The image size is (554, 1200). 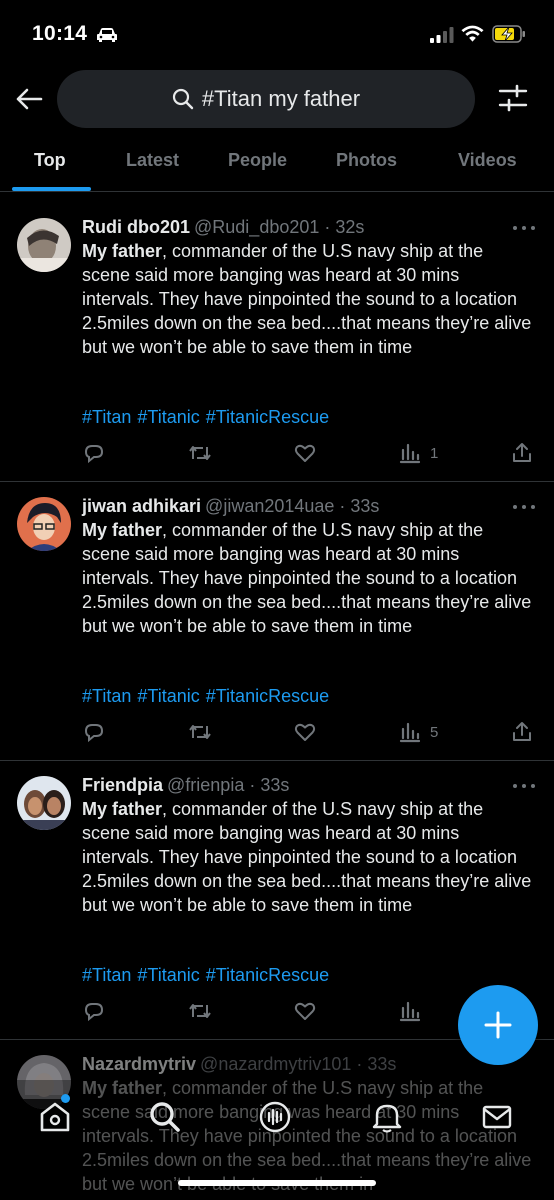 What do you see at coordinates (281, 98) in the screenshot?
I see `search-query: #Titan my father` at bounding box center [281, 98].